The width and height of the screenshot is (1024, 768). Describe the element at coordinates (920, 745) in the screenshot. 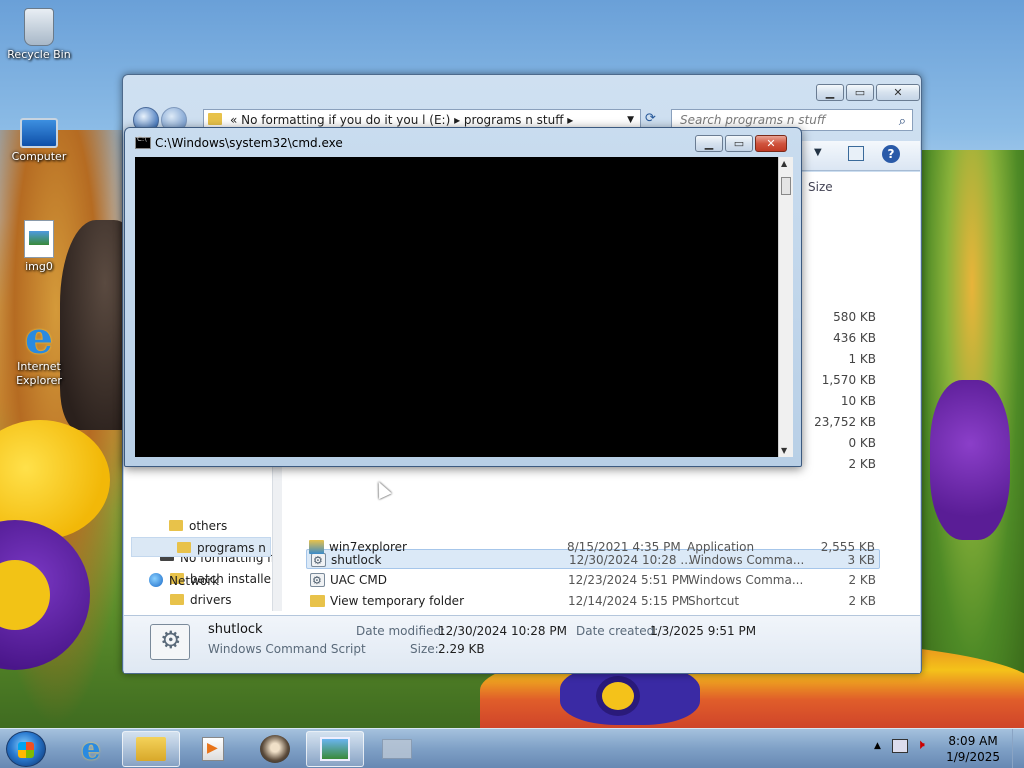

I see `volume-muted-icon: 🕨` at that location.